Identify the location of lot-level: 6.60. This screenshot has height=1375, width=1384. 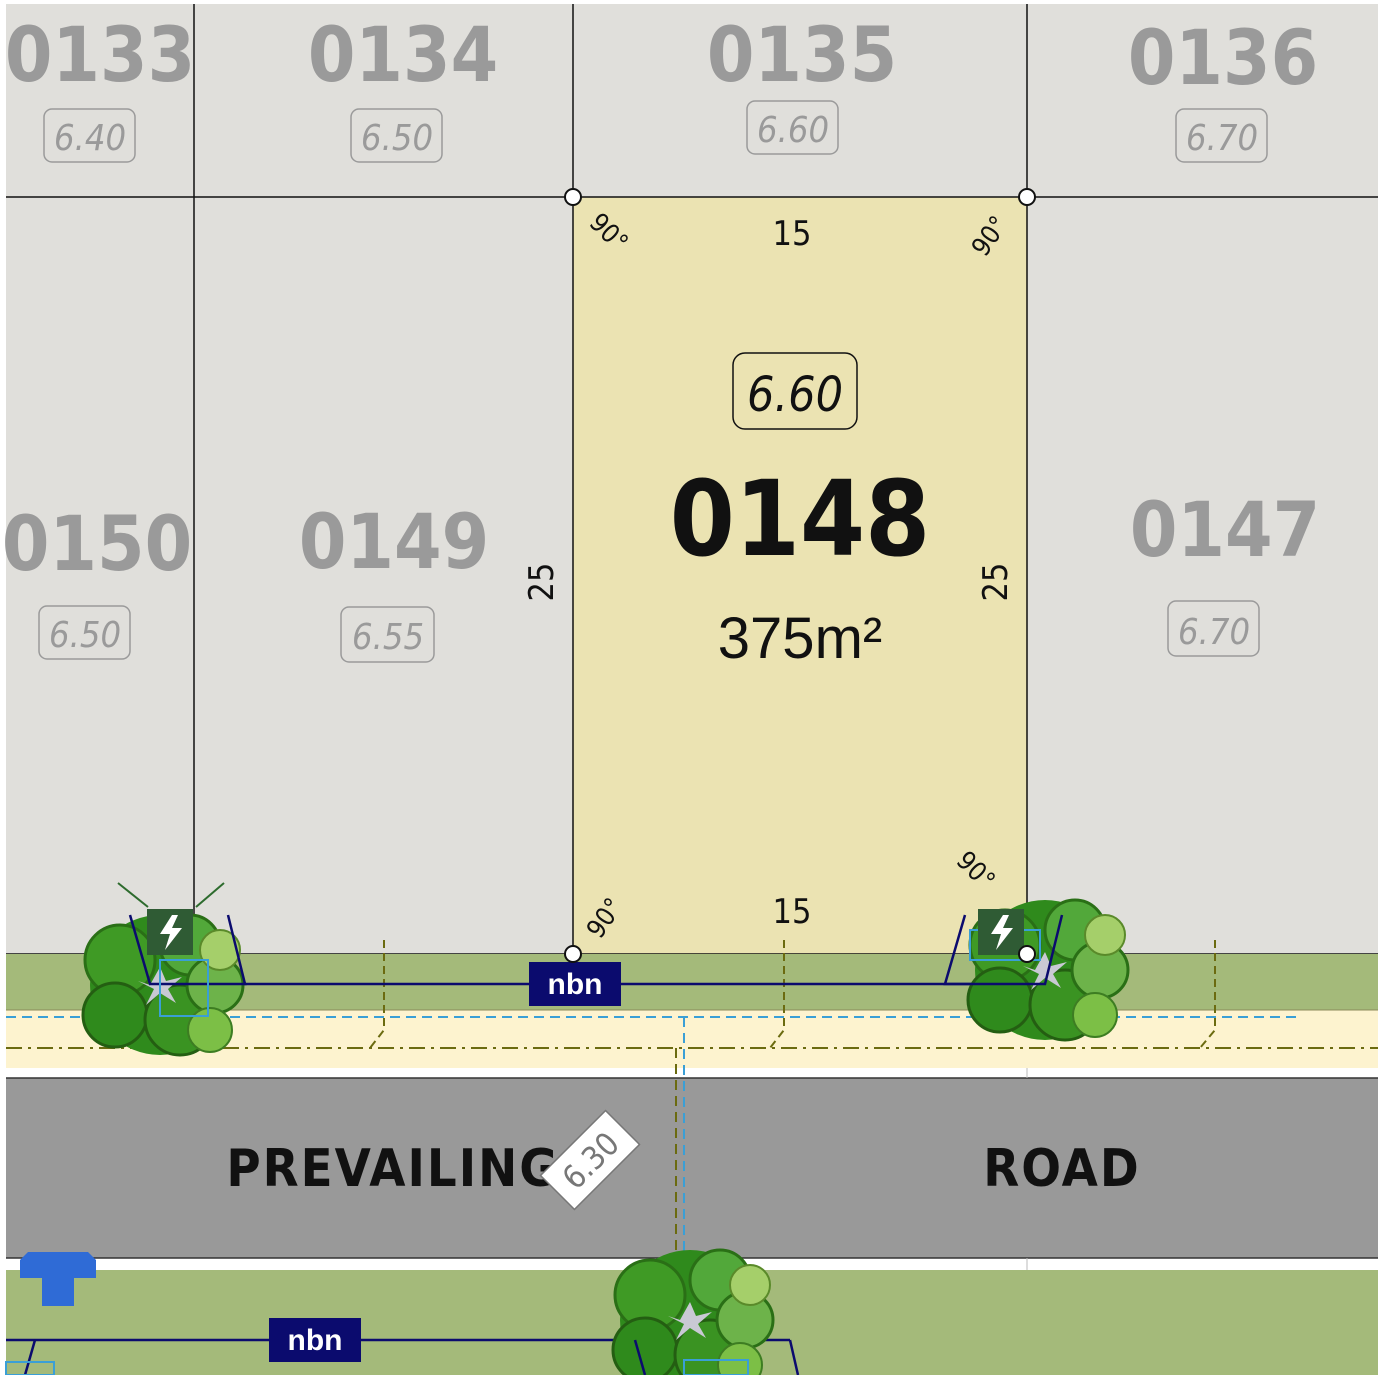
(793, 130).